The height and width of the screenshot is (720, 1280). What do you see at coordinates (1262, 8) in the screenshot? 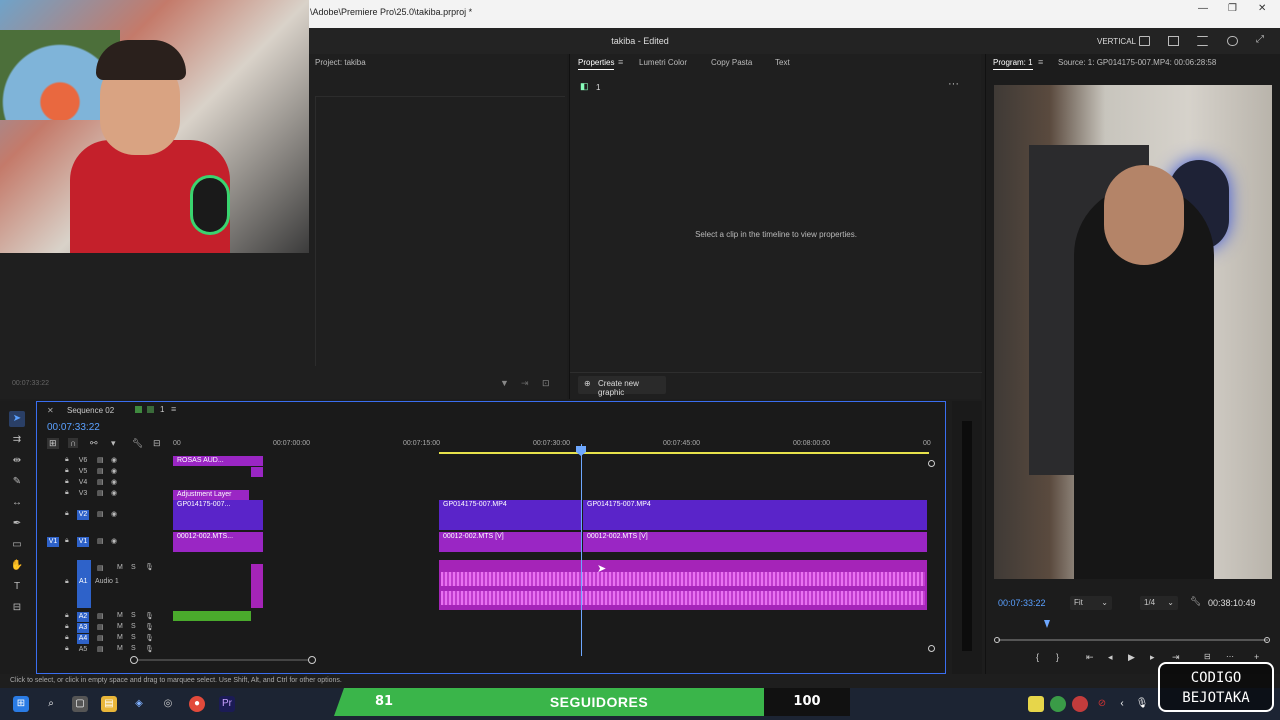
I see `close-button: ✕` at bounding box center [1262, 8].